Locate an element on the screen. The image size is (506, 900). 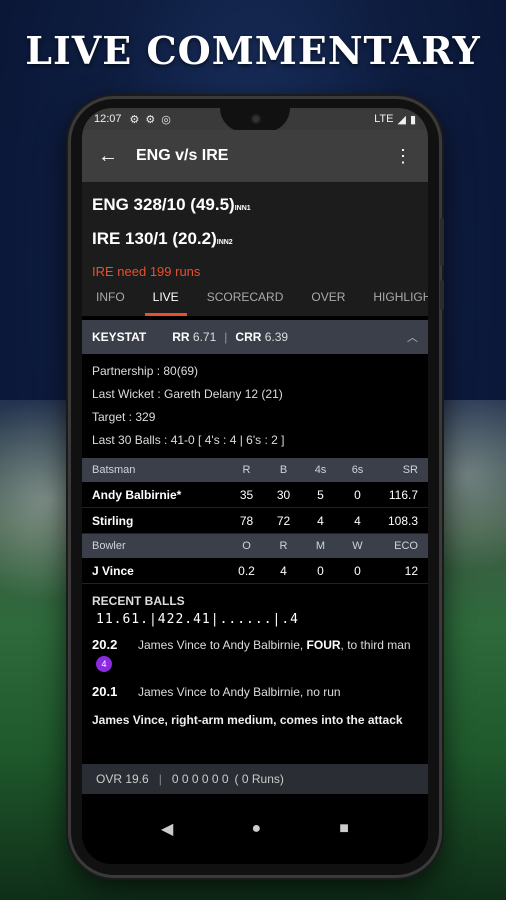
home-nav-icon: ● is located at coordinates (256, 829).